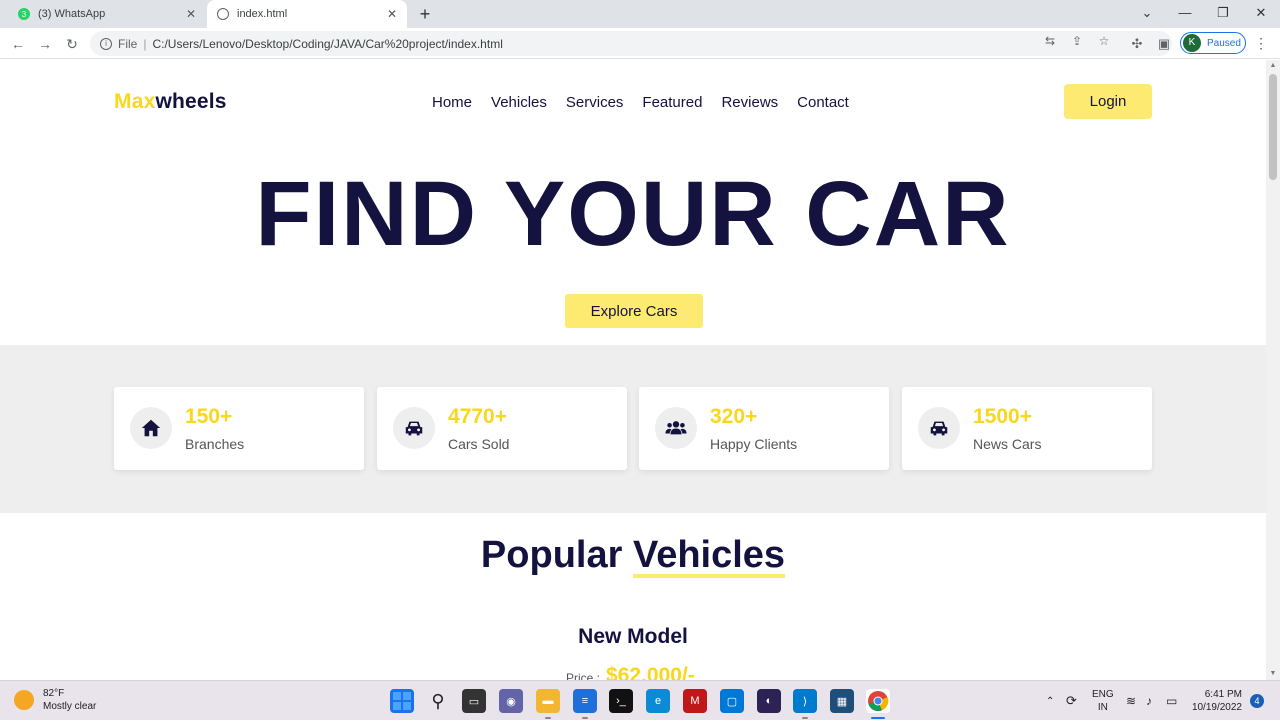 The height and width of the screenshot is (721, 1280). Describe the element at coordinates (1171, 701) in the screenshot. I see `battery-icon: ▭` at that location.